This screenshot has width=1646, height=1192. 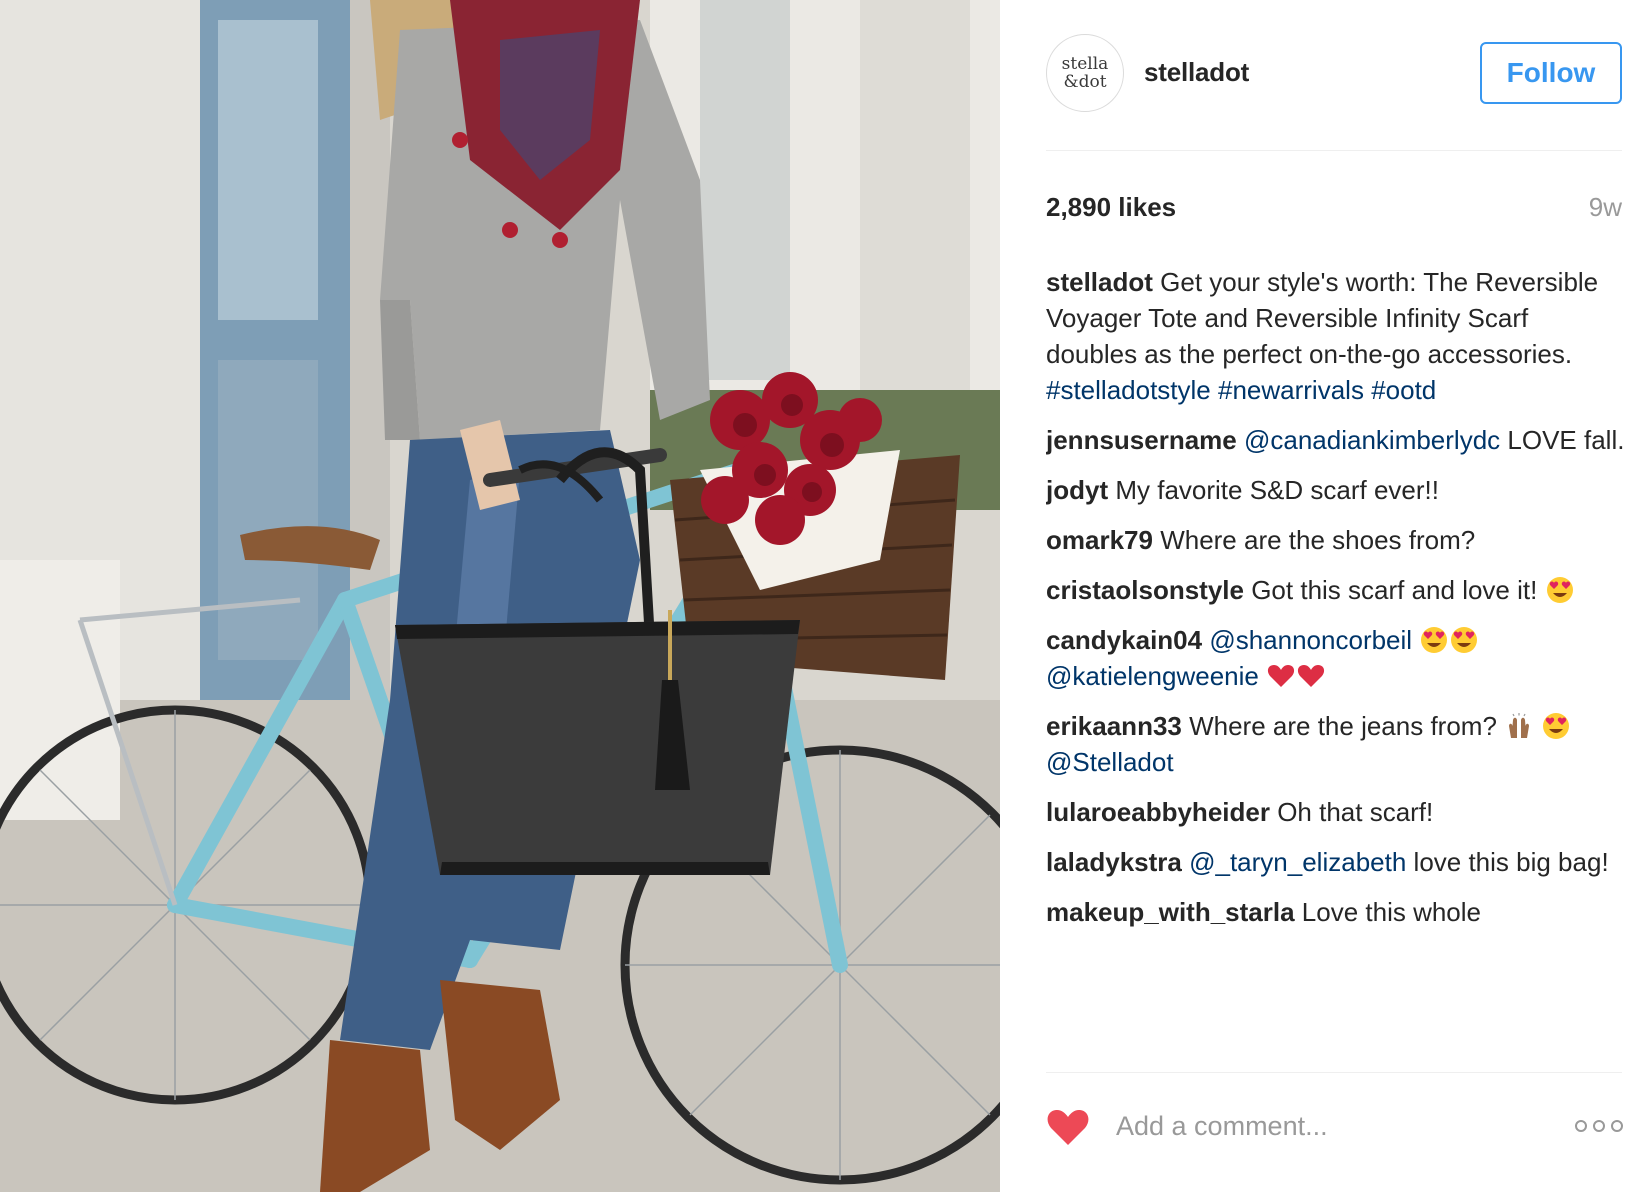 What do you see at coordinates (1551, 73) in the screenshot?
I see `follow-button: Follow` at bounding box center [1551, 73].